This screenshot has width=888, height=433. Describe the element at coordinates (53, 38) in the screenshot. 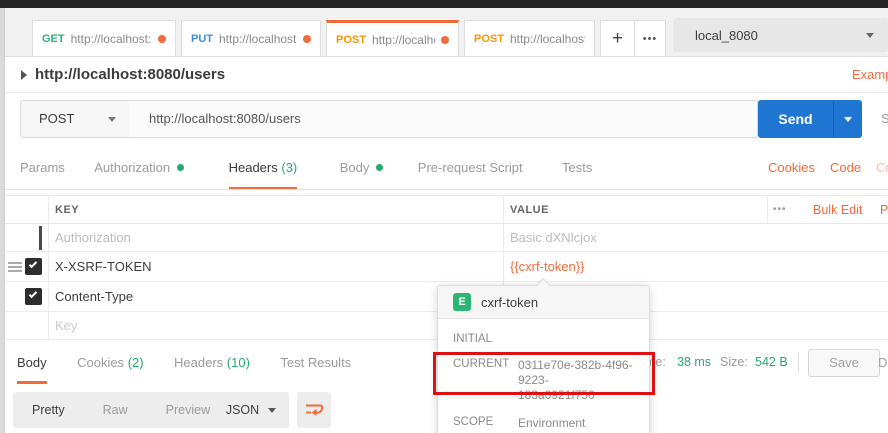

I see `tab-method-label: GET` at that location.